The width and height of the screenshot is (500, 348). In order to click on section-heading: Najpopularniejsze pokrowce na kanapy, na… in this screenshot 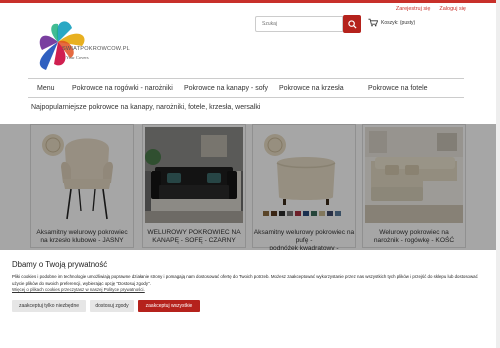, I will do `click(146, 107)`.